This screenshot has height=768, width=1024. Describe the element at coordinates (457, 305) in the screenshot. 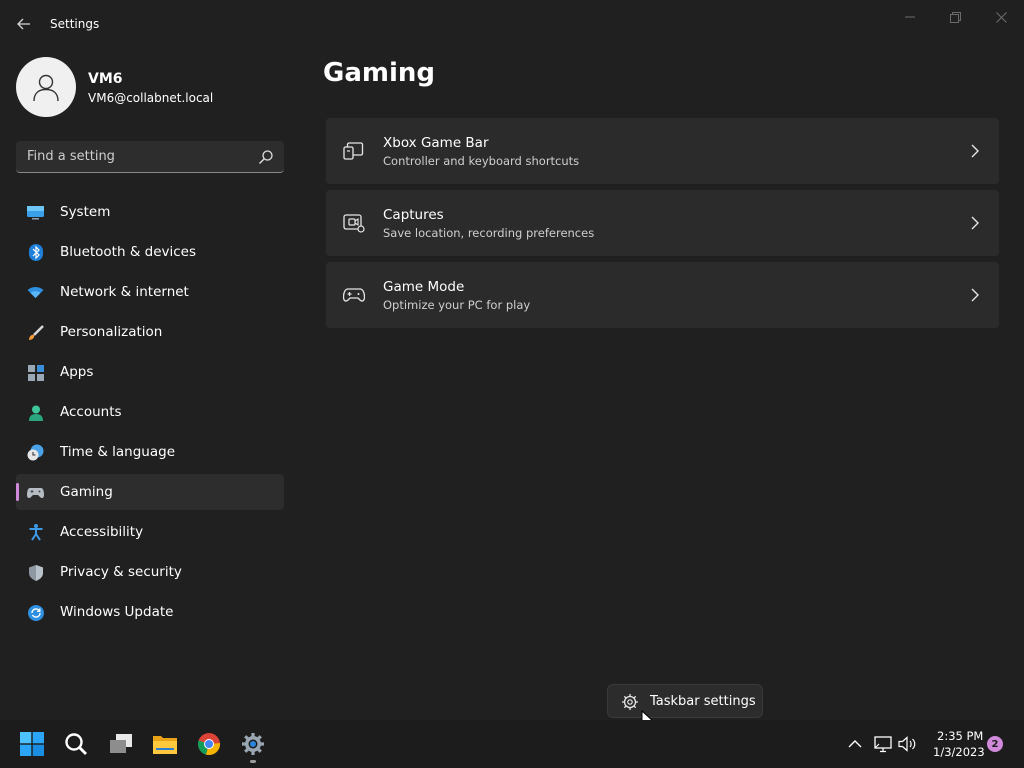

I see `card-subtitle: Optimize your PC for play` at that location.